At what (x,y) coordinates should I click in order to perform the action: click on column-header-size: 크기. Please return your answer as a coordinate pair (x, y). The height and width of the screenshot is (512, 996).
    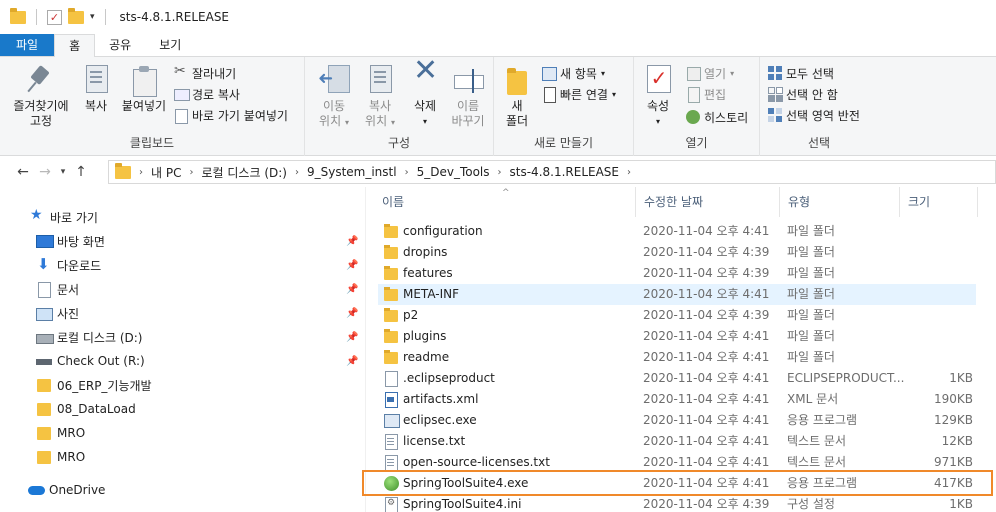
    Looking at the image, I should click on (939, 202).